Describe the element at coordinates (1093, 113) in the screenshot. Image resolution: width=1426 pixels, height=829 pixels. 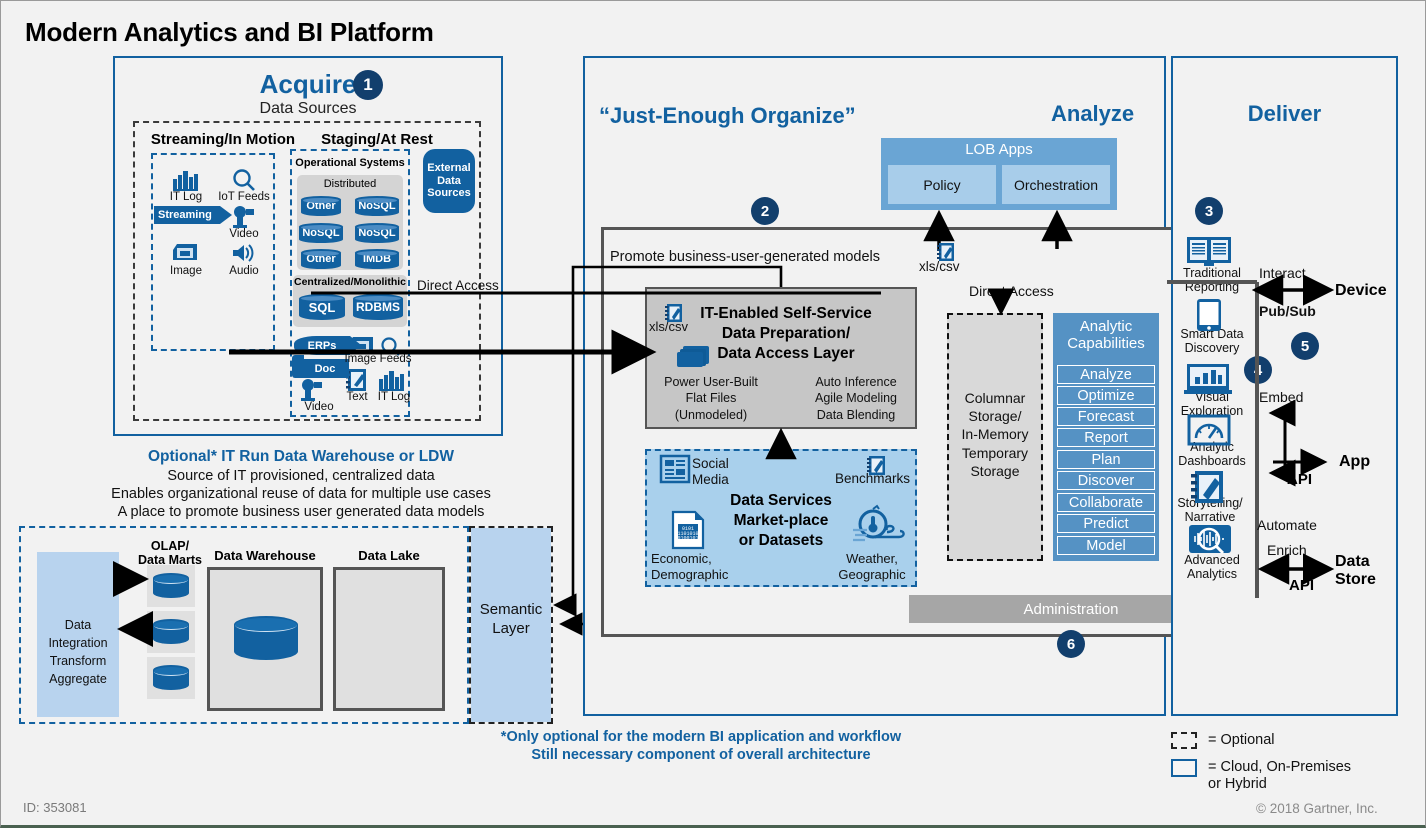
I see `analyze-heading: Analyze` at that location.